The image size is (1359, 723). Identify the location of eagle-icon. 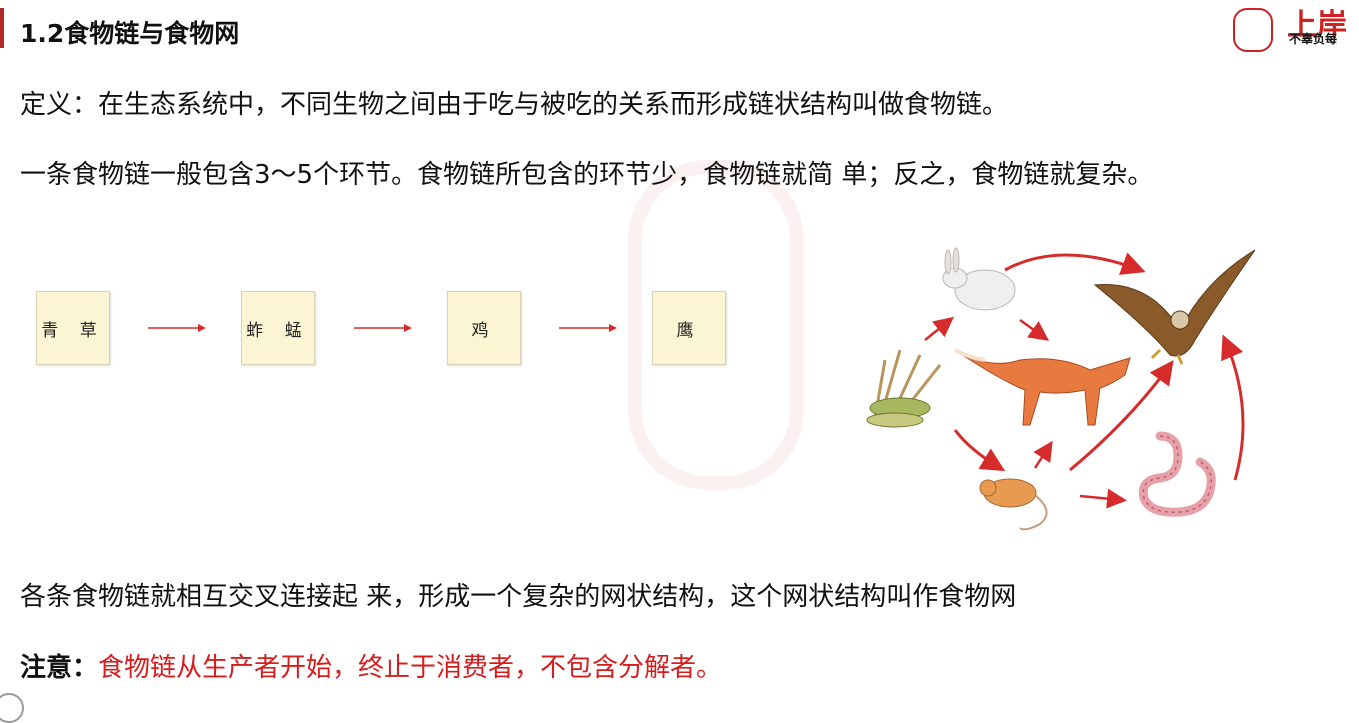
(1174, 307).